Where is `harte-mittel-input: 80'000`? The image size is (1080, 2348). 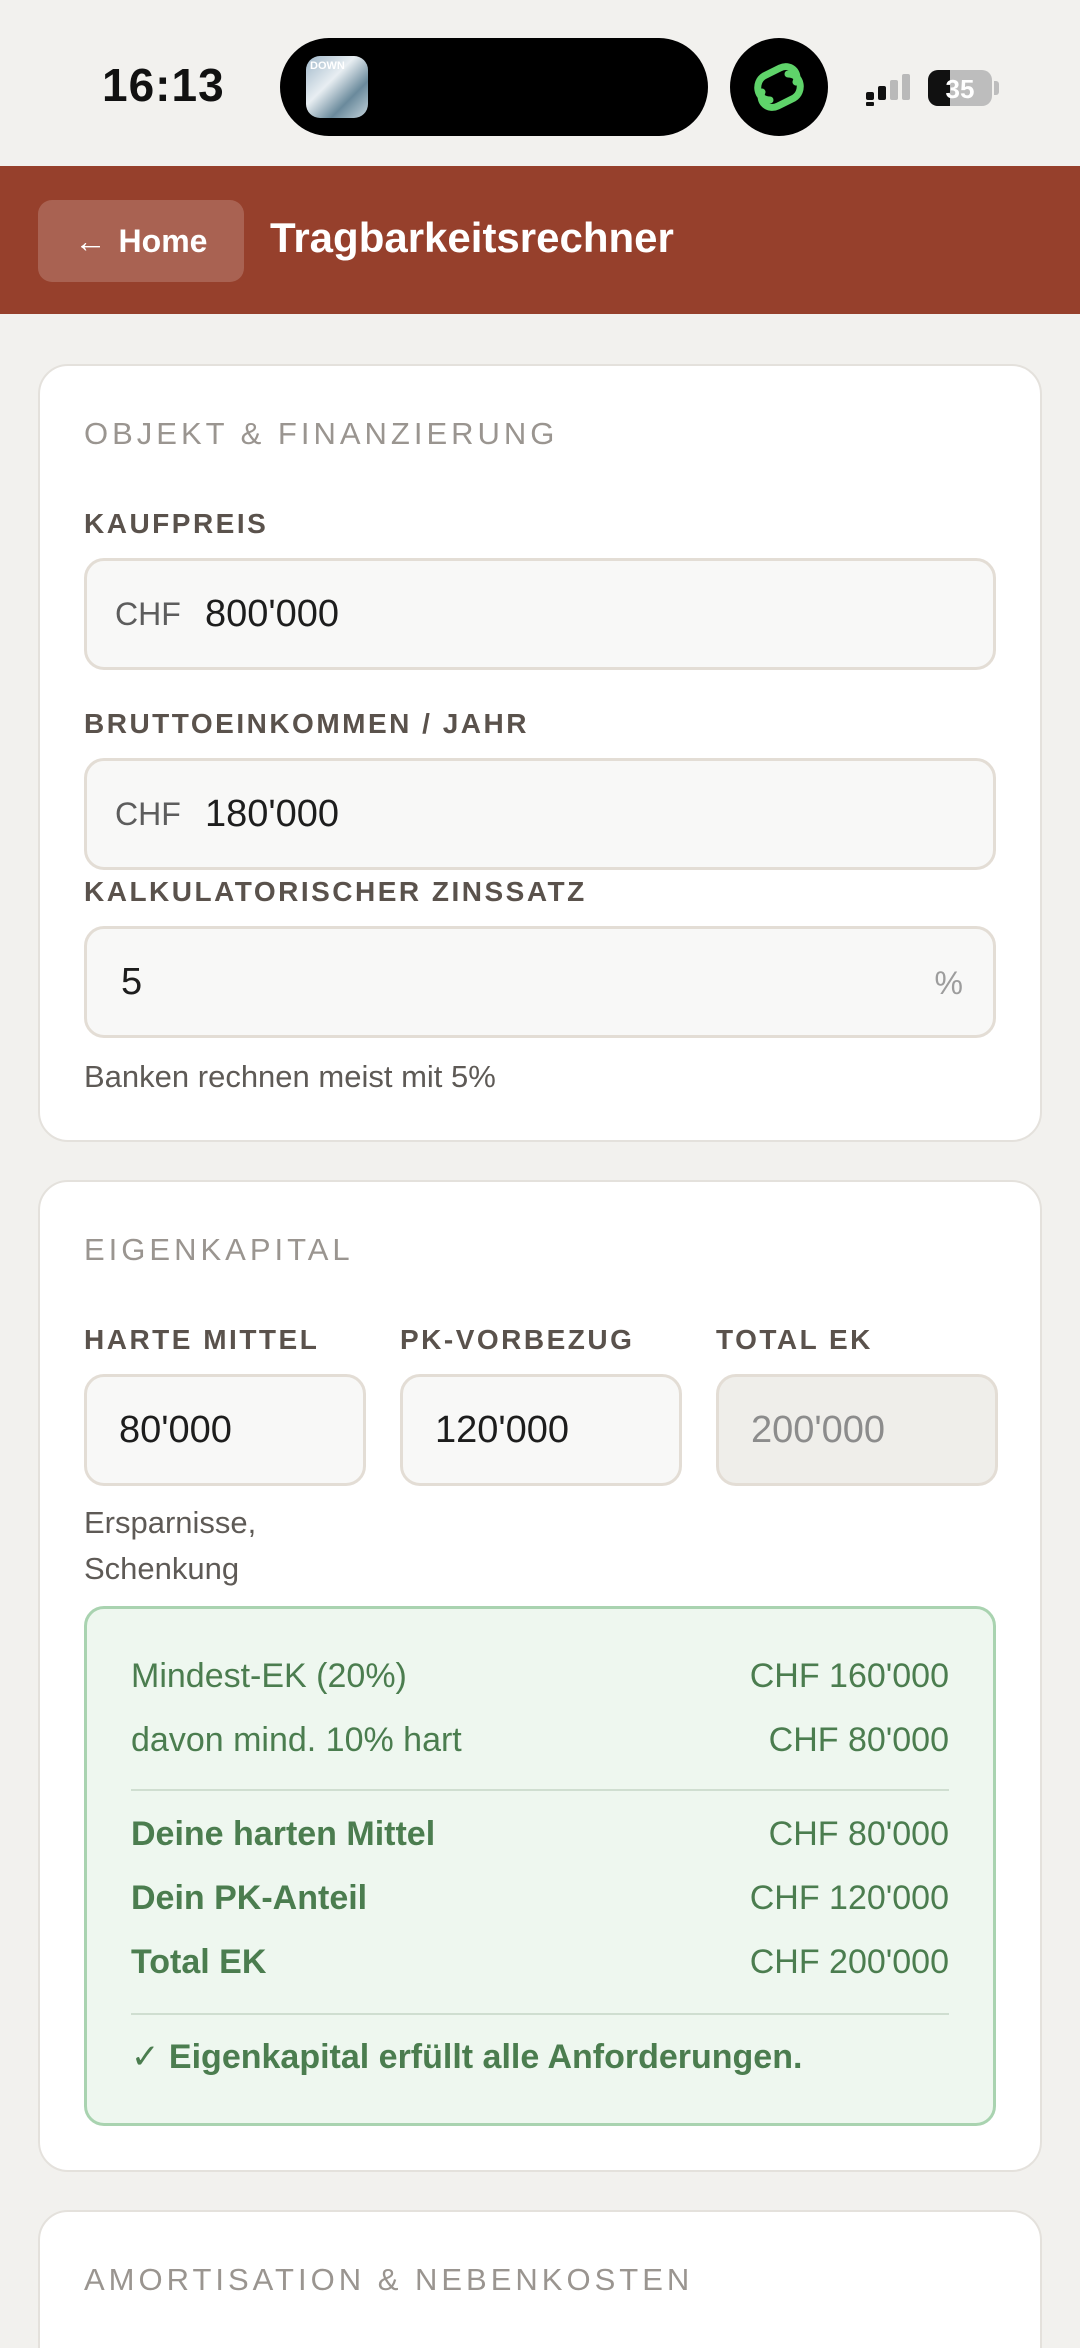 harte-mittel-input: 80'000 is located at coordinates (225, 1430).